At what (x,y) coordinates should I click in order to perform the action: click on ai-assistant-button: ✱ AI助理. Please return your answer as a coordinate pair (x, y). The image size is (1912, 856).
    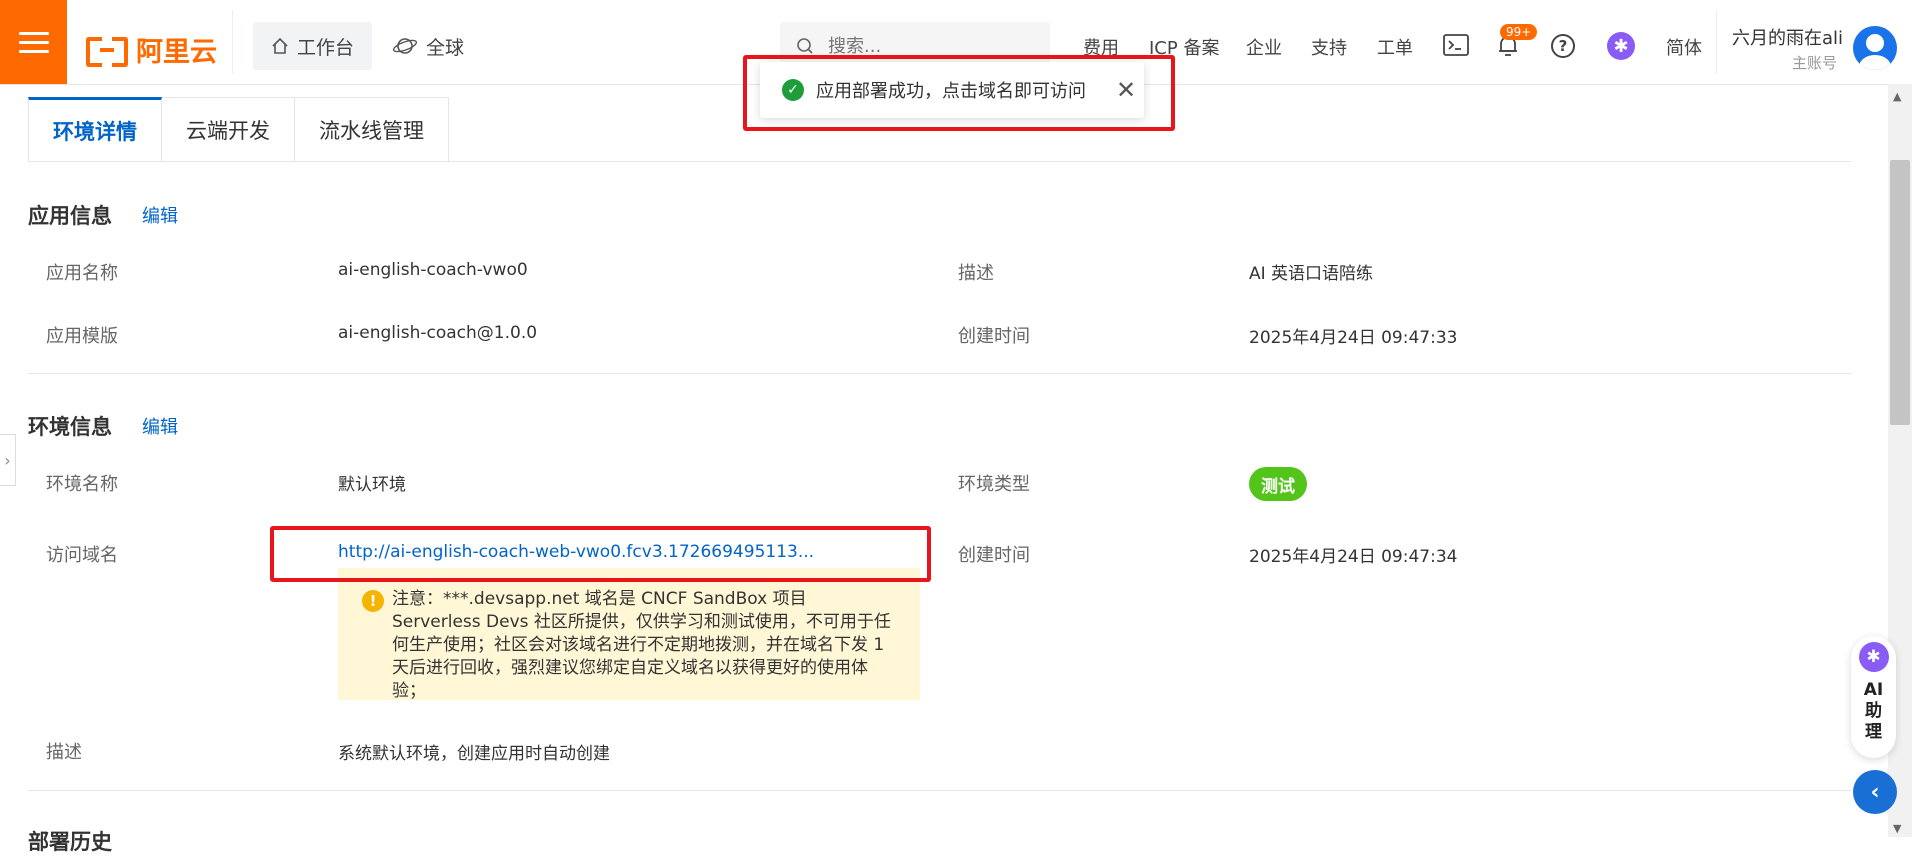
    Looking at the image, I should click on (1873, 697).